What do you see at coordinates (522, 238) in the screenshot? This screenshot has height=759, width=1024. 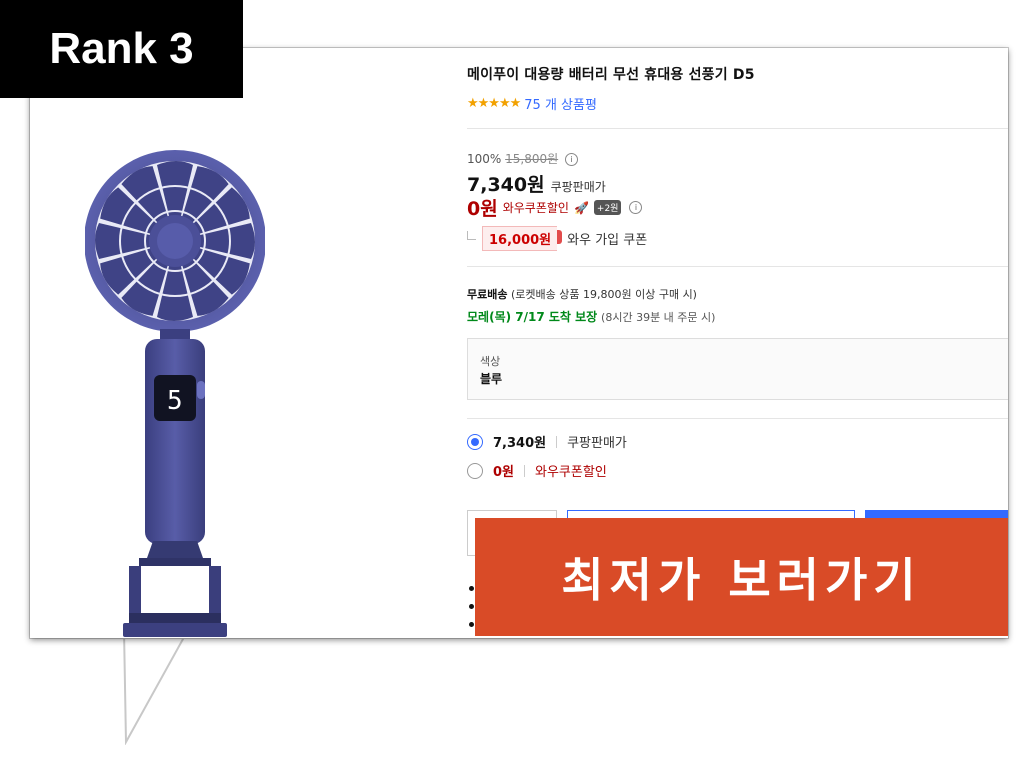 I see `wow-coupon-amount: 16,000원` at bounding box center [522, 238].